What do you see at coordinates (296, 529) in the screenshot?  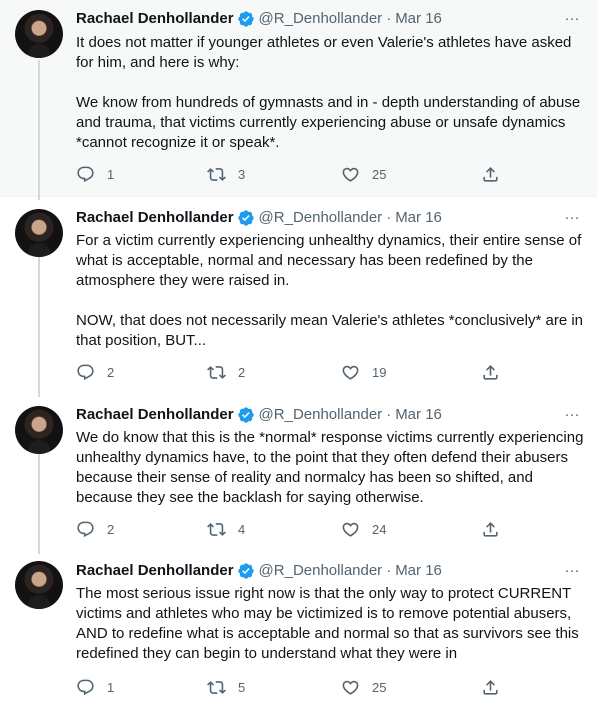 I see `tweet-actions: 2 4 24` at bounding box center [296, 529].